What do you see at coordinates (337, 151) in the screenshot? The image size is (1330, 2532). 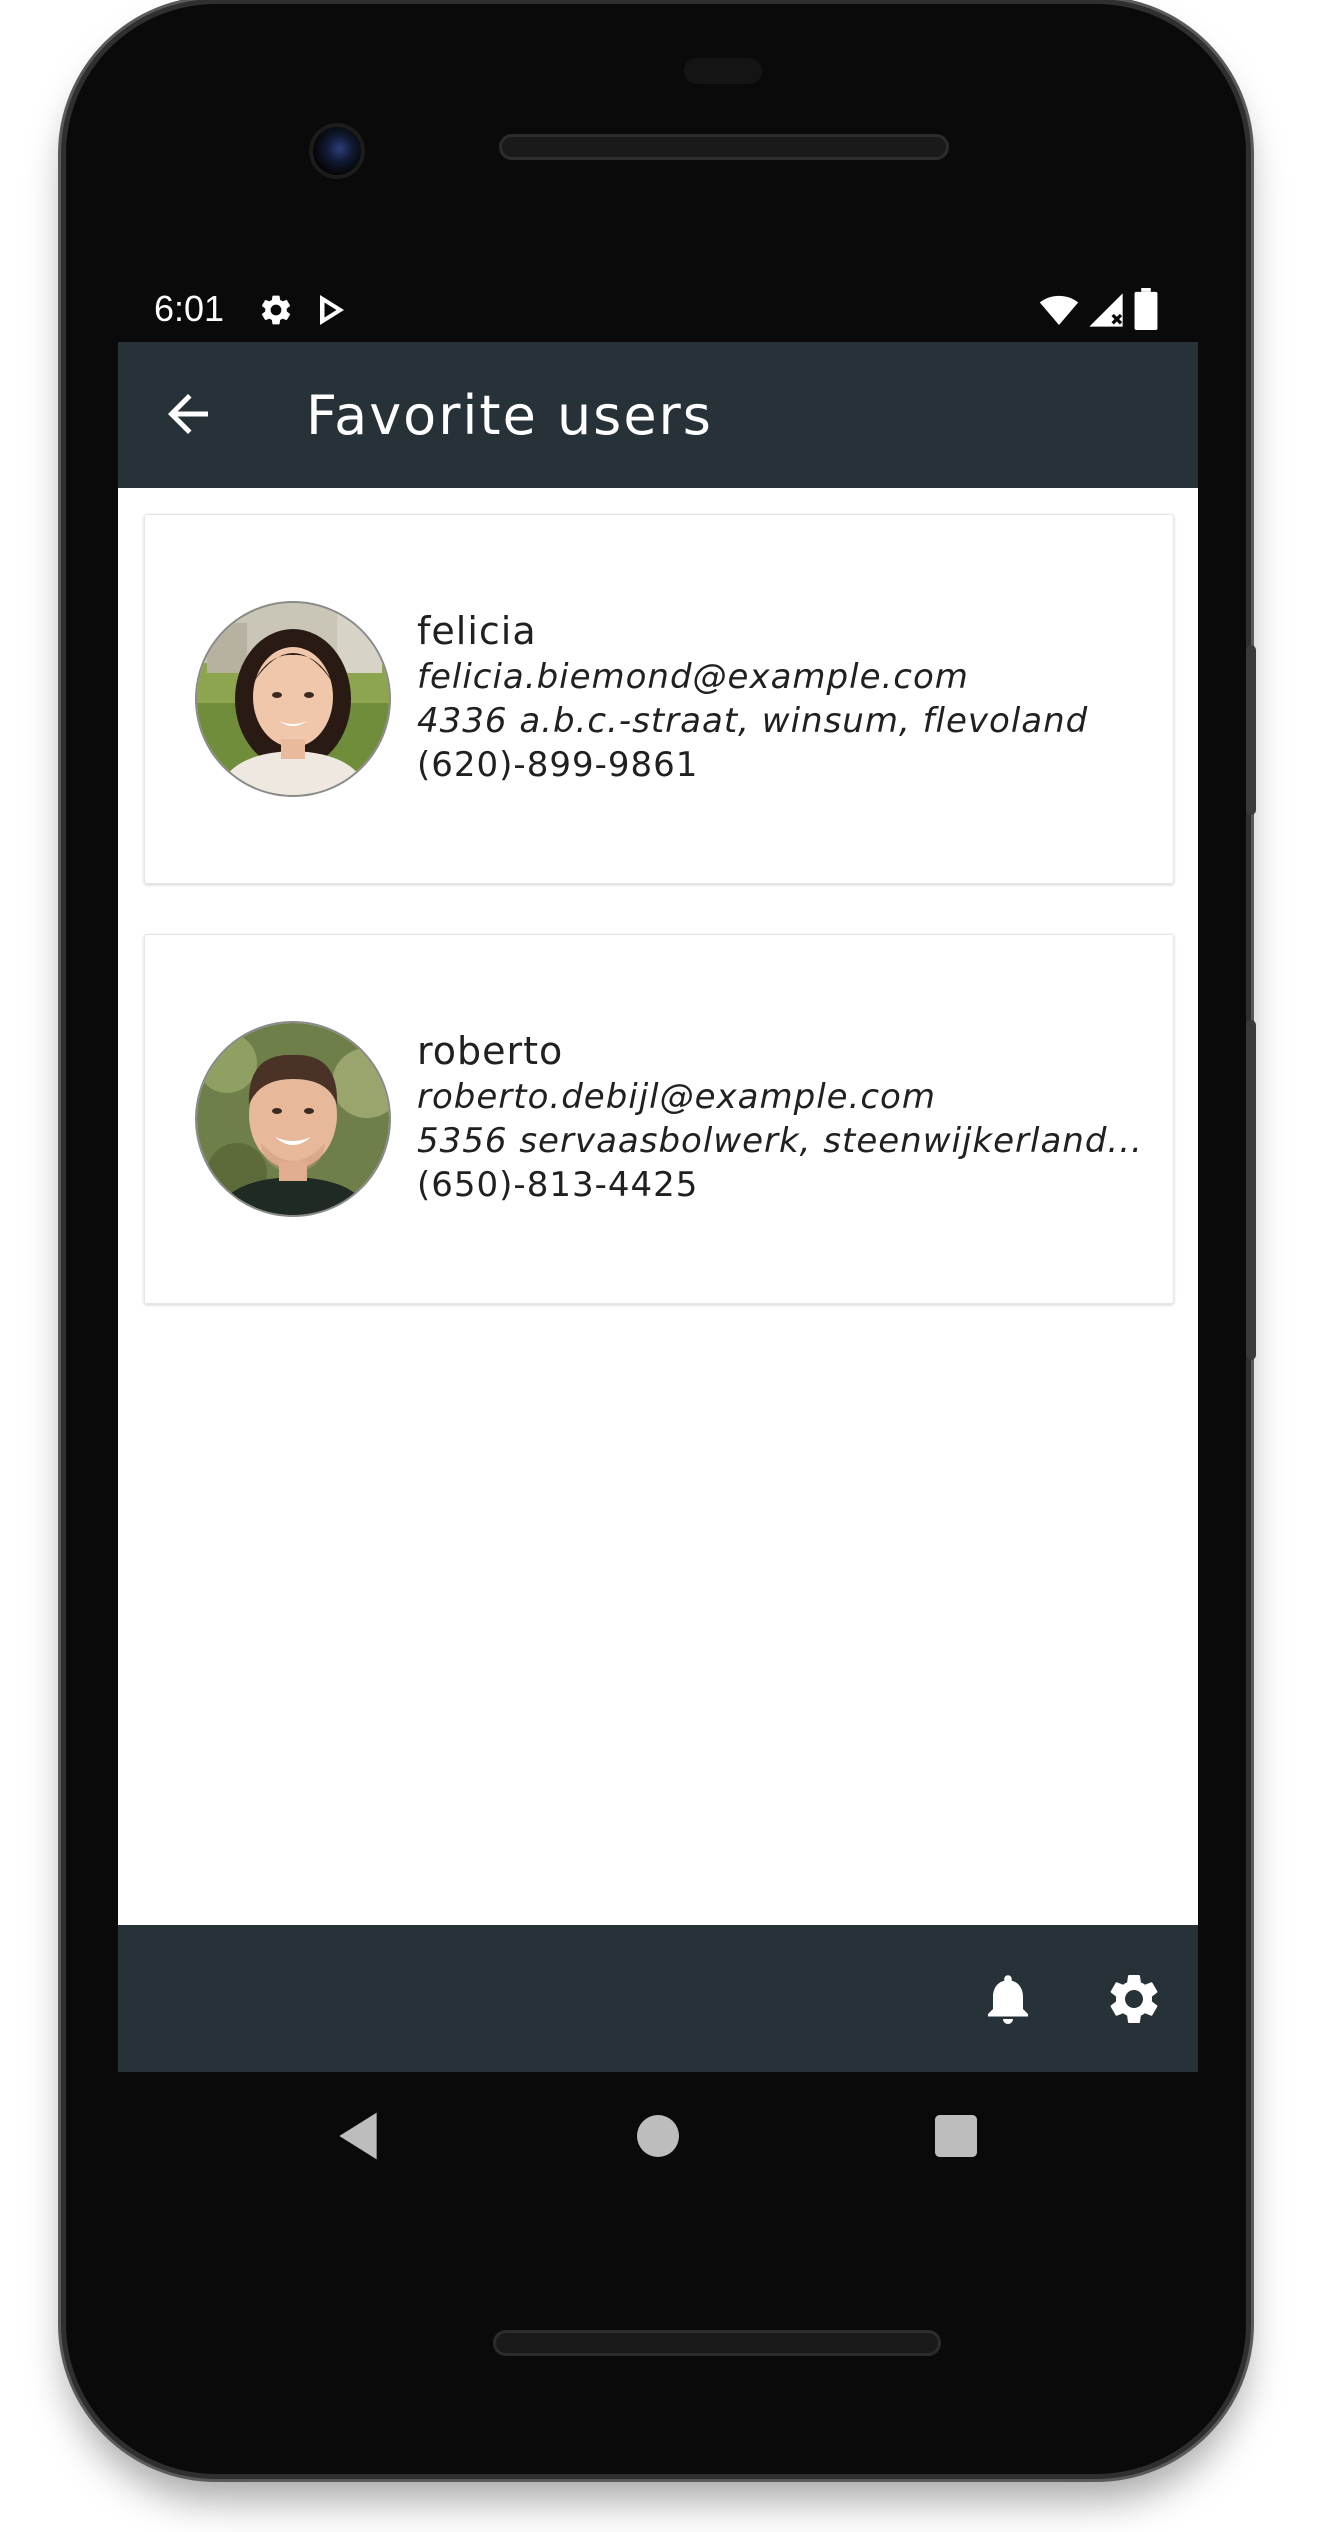 I see `front-camera` at bounding box center [337, 151].